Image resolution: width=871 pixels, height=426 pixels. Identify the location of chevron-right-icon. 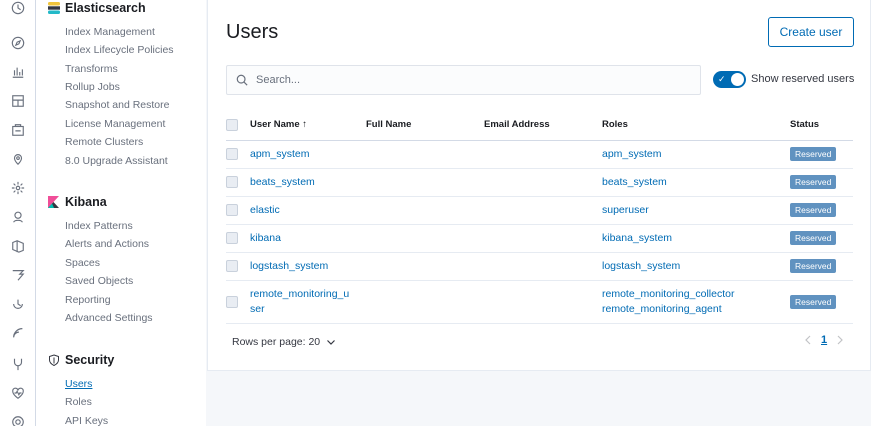
(840, 340).